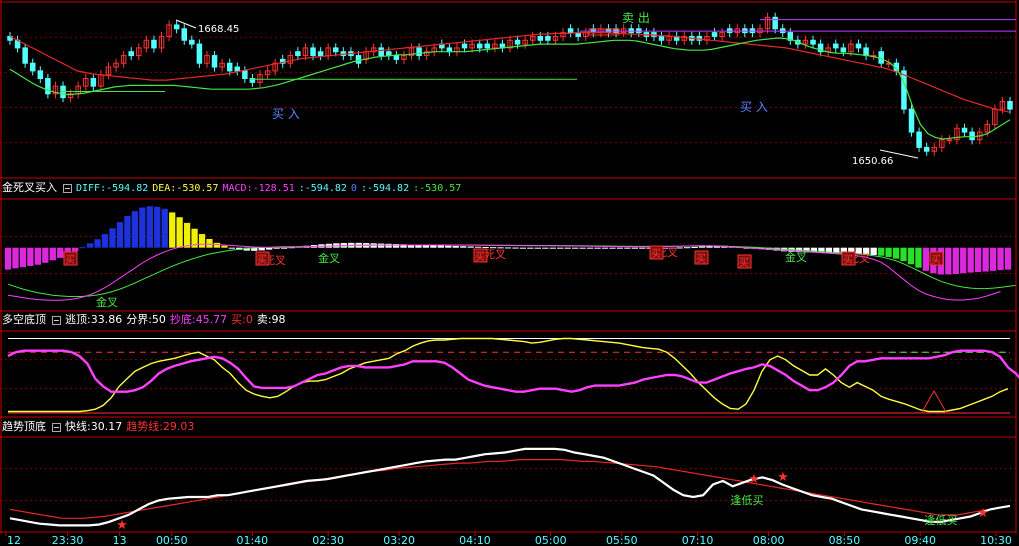 The width and height of the screenshot is (1019, 546). What do you see at coordinates (107, 302) in the screenshot?
I see `macd-cross-up-label: 金叉` at bounding box center [107, 302].